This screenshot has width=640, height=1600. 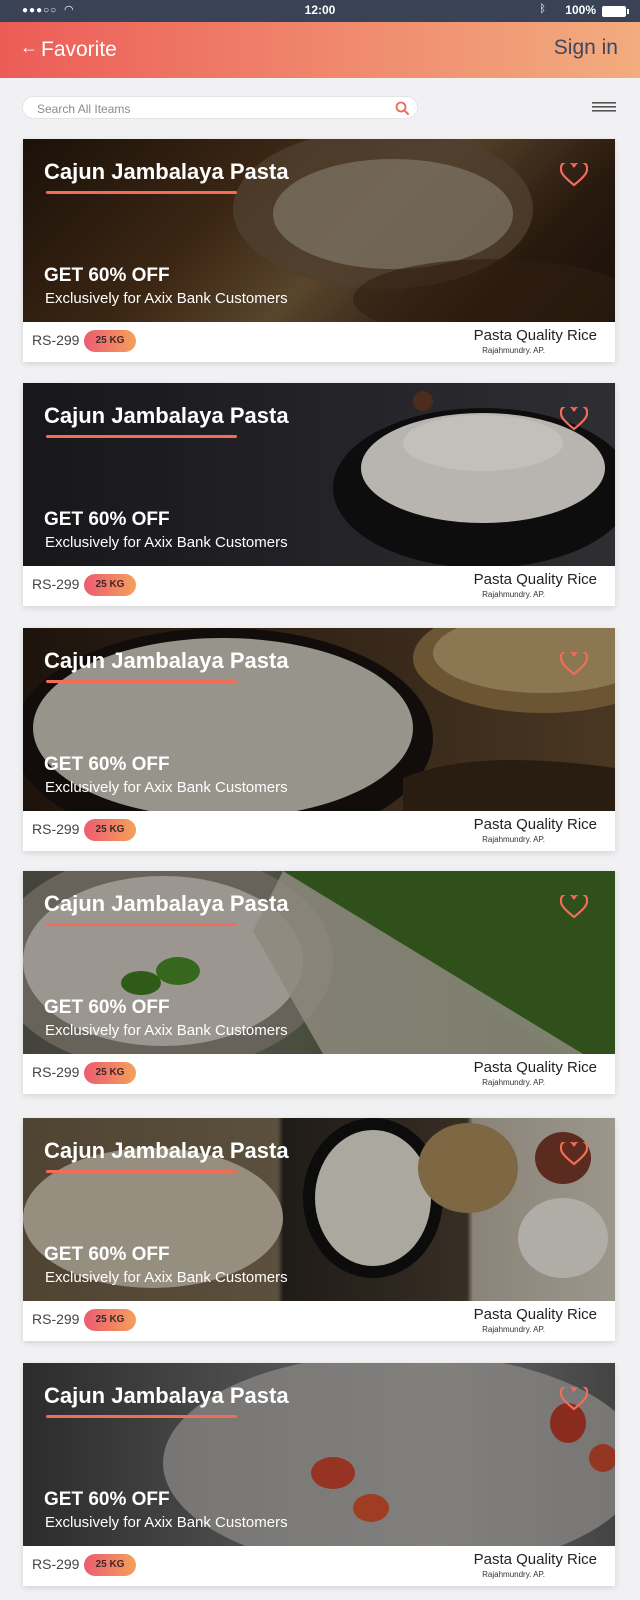 I want to click on back-arrow-icon: ←, so click(x=29, y=47).